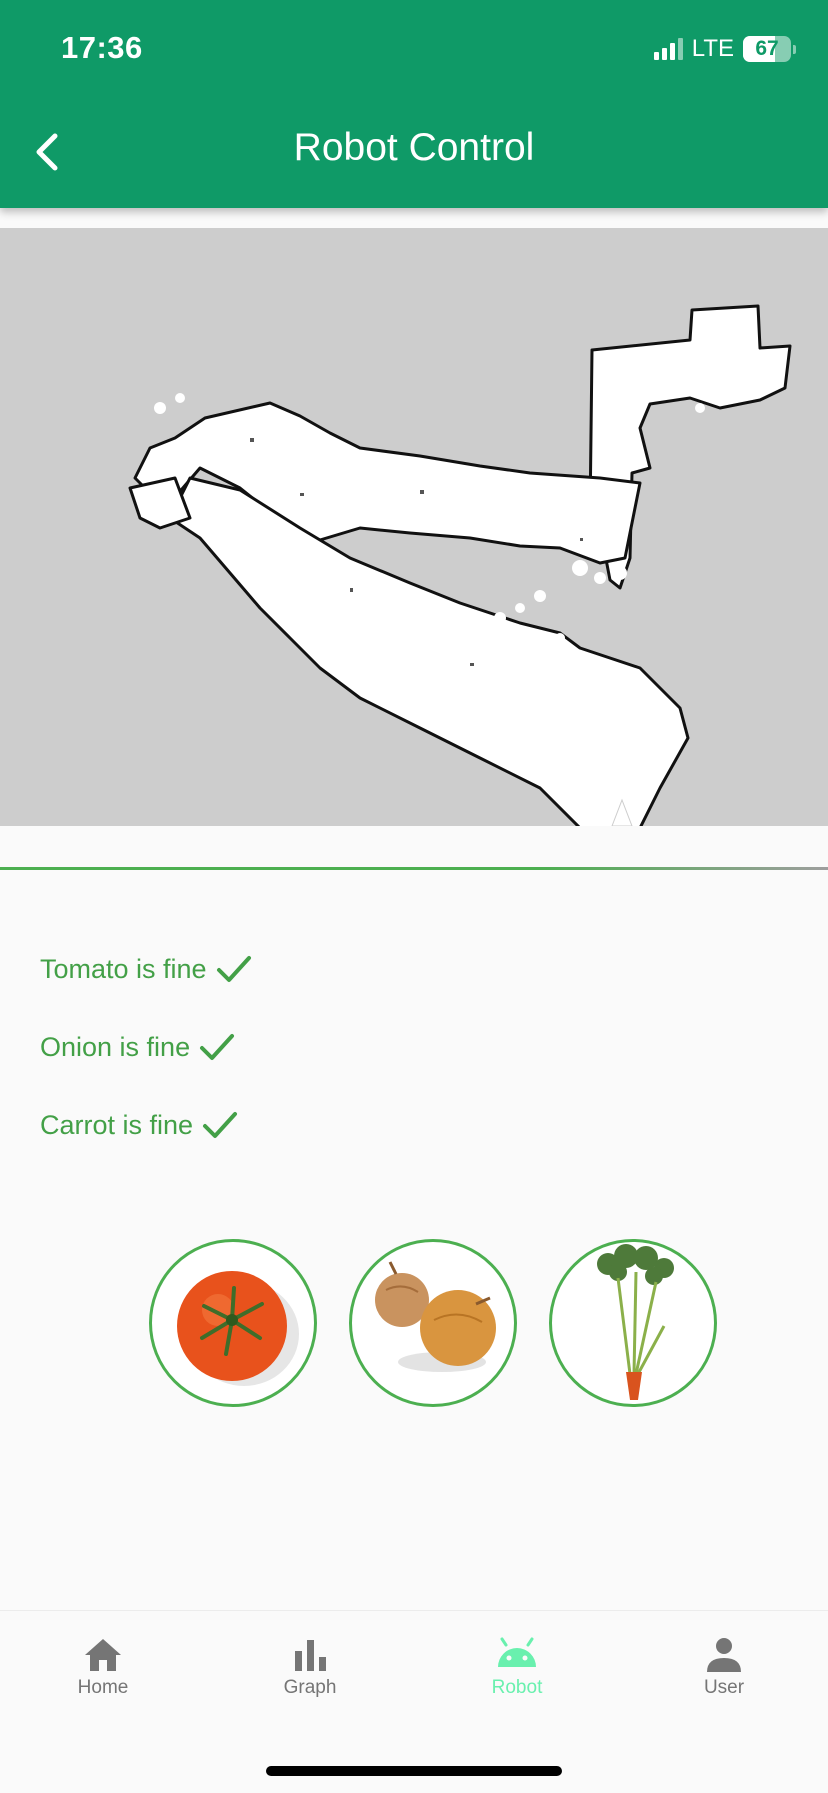  Describe the element at coordinates (310, 1687) in the screenshot. I see `nav-label-graph: Graph` at that location.